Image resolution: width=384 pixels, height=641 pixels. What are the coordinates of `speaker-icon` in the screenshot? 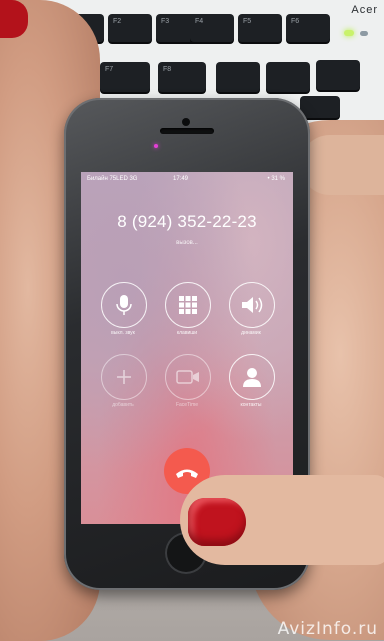 It's located at (252, 305).